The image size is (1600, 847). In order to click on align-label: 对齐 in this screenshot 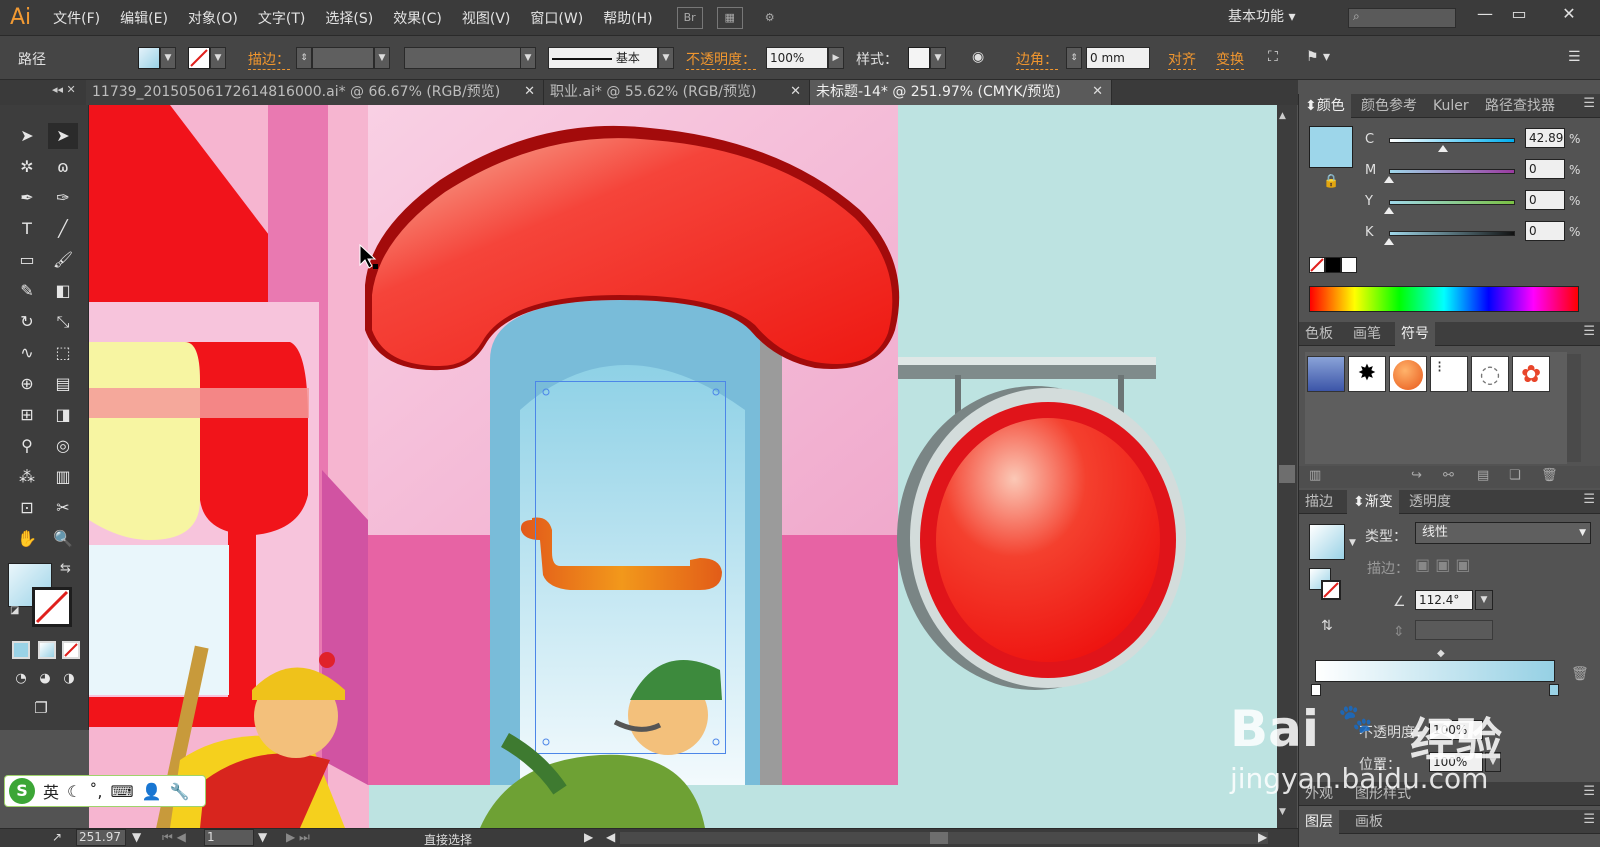, I will do `click(1182, 59)`.